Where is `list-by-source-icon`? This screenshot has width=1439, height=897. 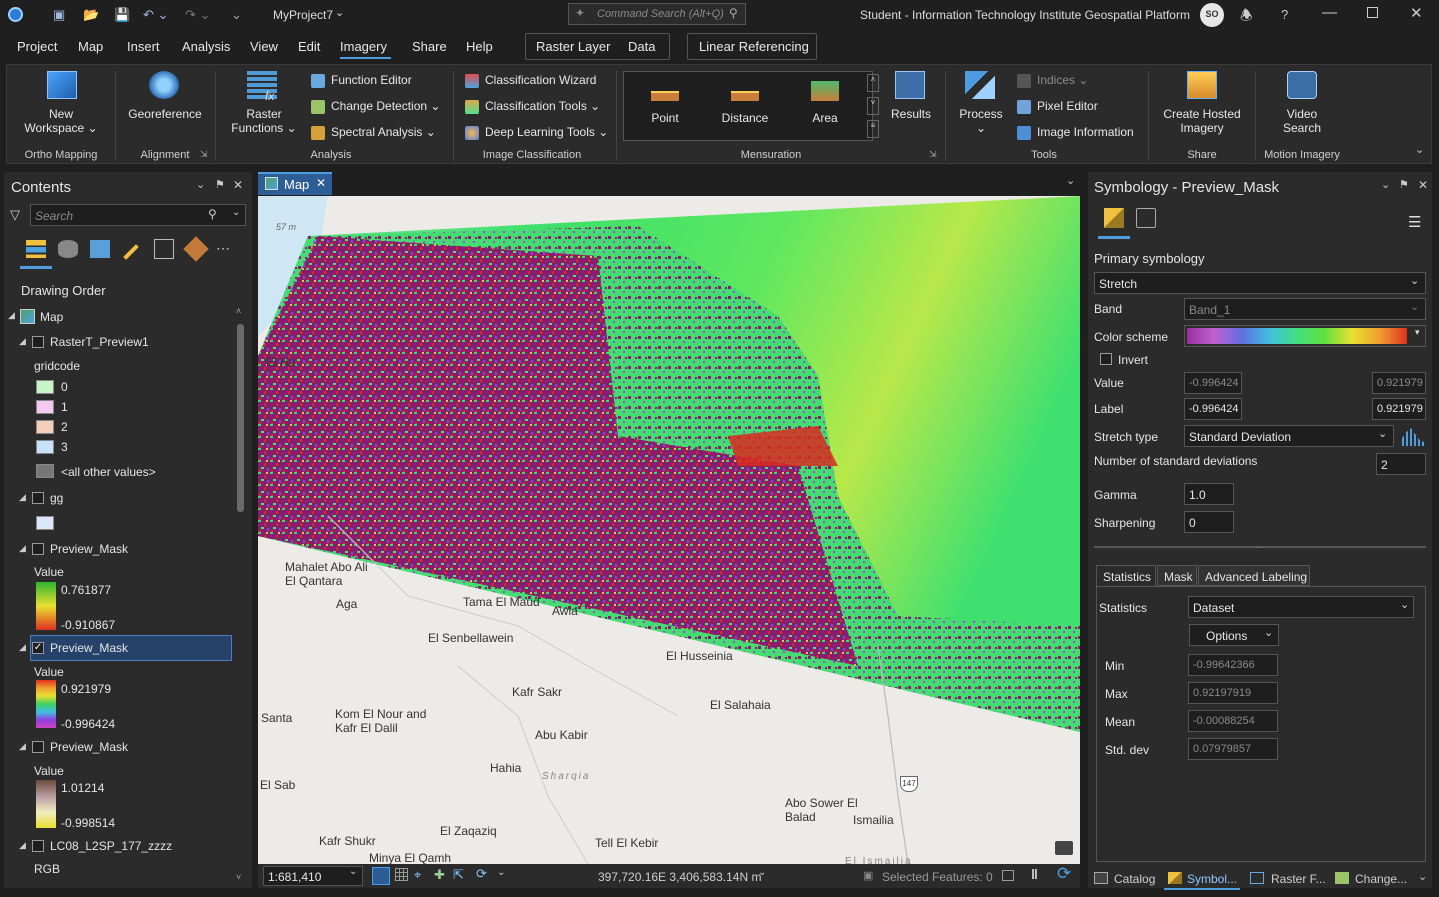 list-by-source-icon is located at coordinates (68, 249).